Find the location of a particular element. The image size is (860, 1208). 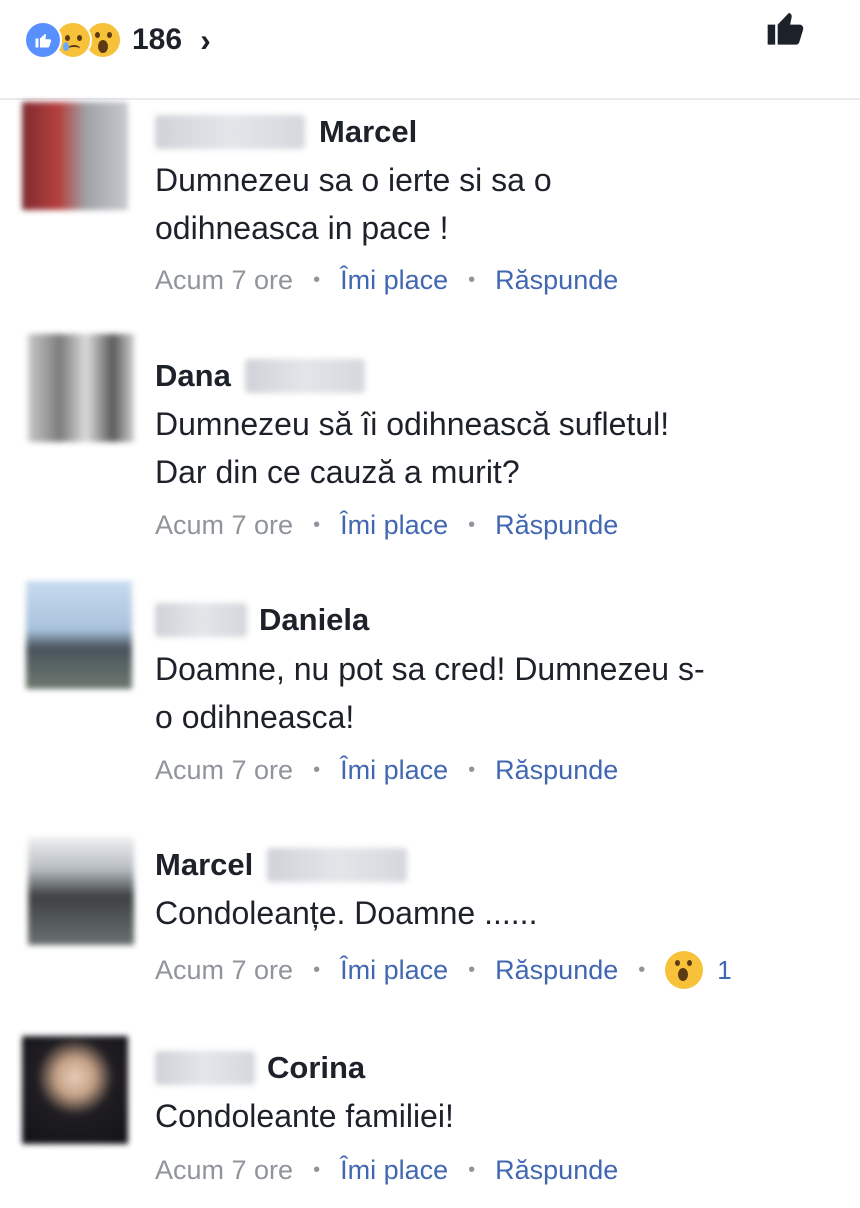

comment-reaction-count: 1 is located at coordinates (724, 969).